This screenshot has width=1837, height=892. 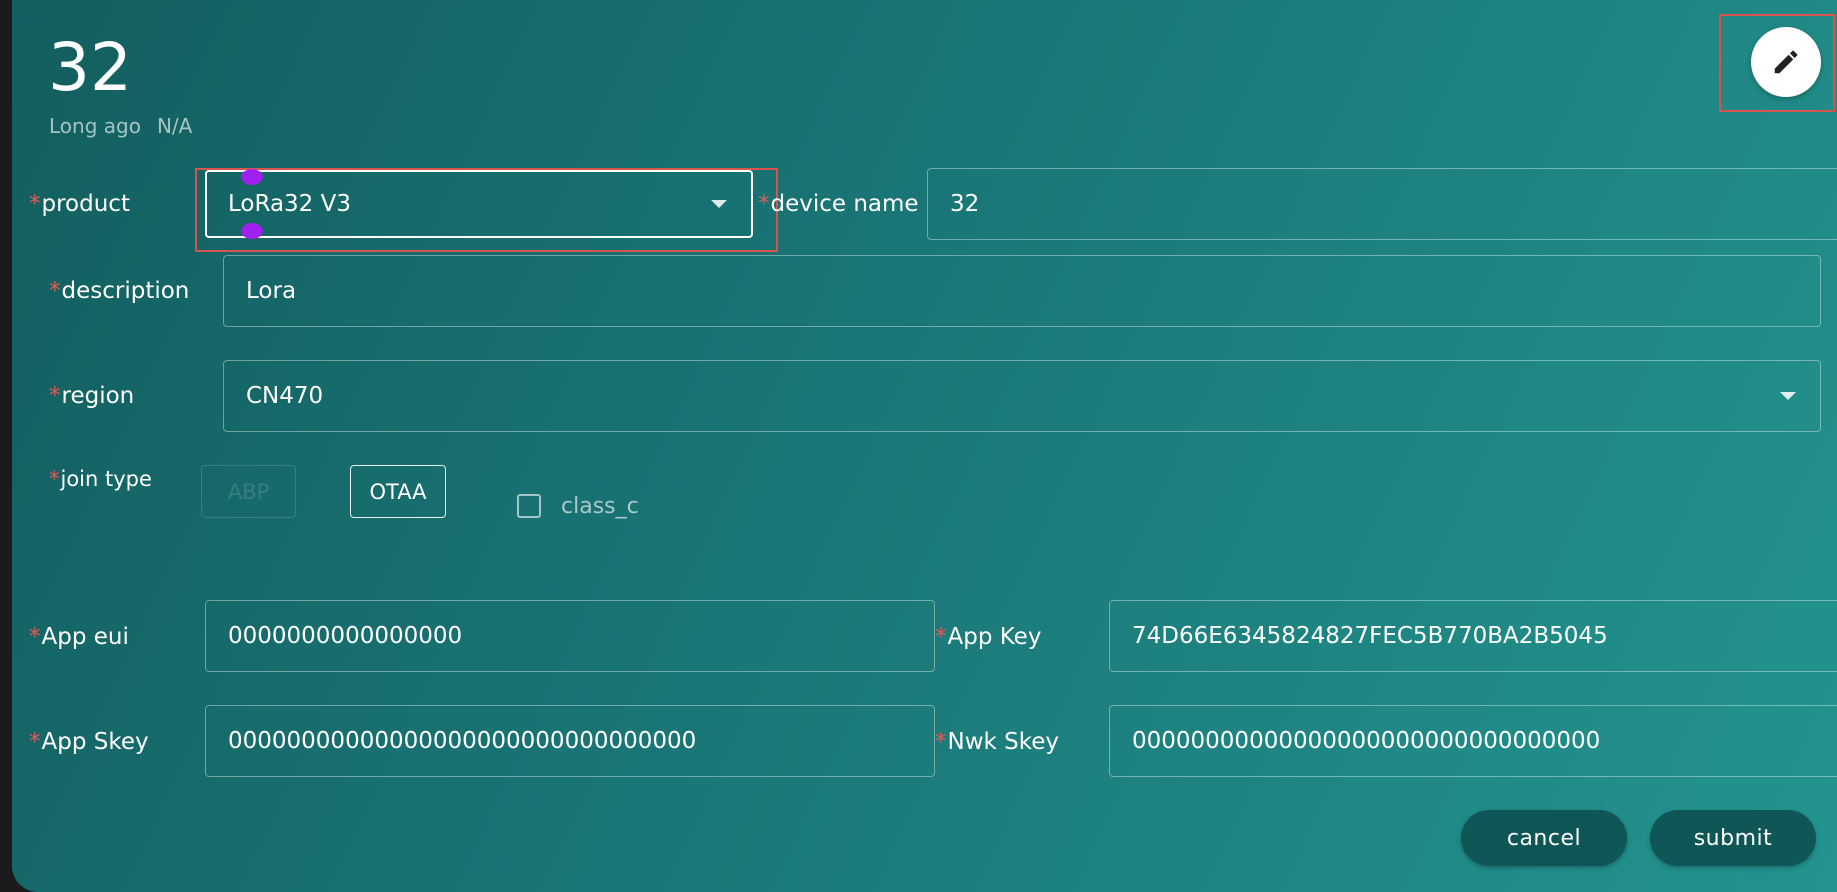 What do you see at coordinates (119, 291) in the screenshot?
I see `description-label: *description` at bounding box center [119, 291].